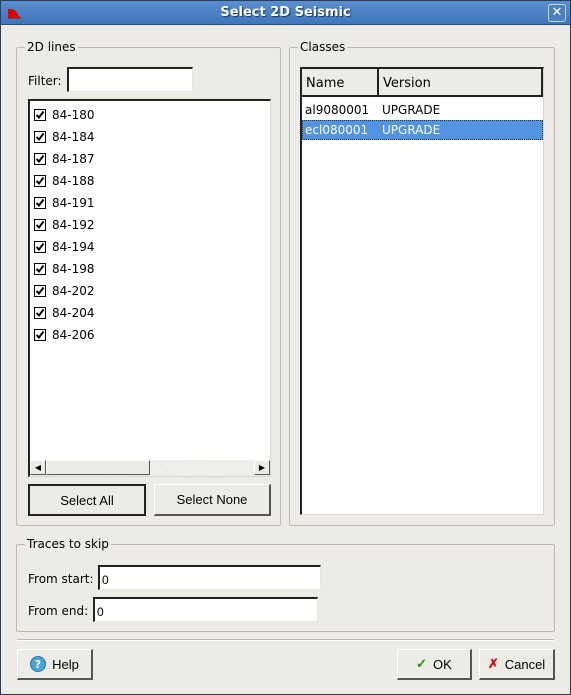 Image resolution: width=571 pixels, height=695 pixels. I want to click on line-list-item: 84-184, so click(64, 137).